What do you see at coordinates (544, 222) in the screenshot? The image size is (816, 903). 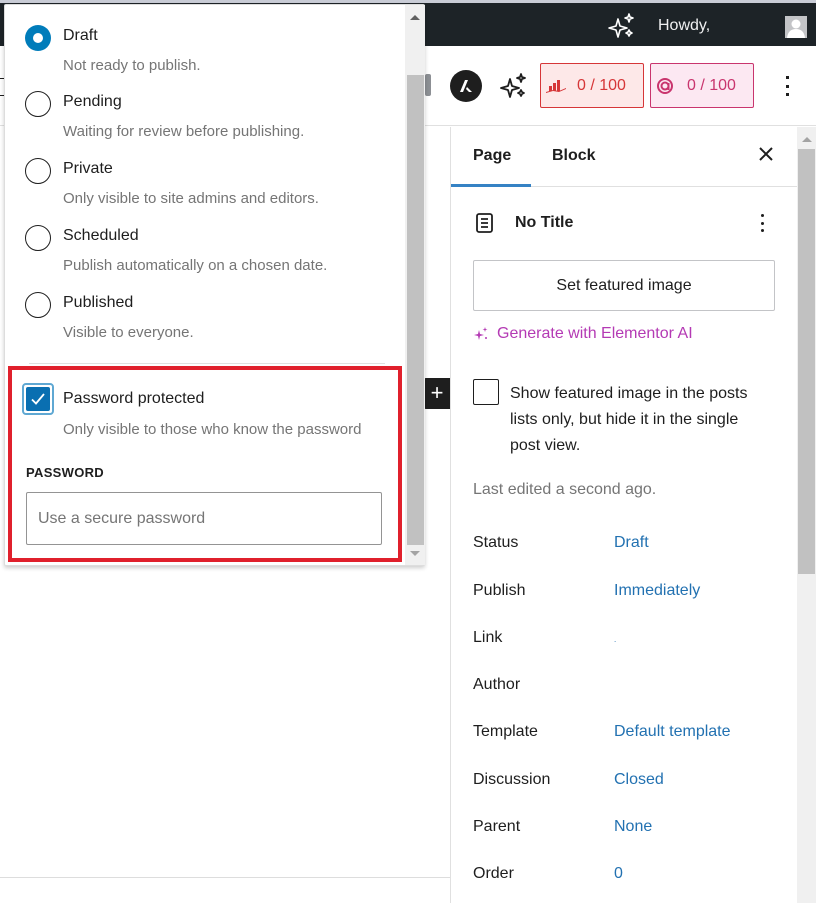 I see `document-title: No Title` at bounding box center [544, 222].